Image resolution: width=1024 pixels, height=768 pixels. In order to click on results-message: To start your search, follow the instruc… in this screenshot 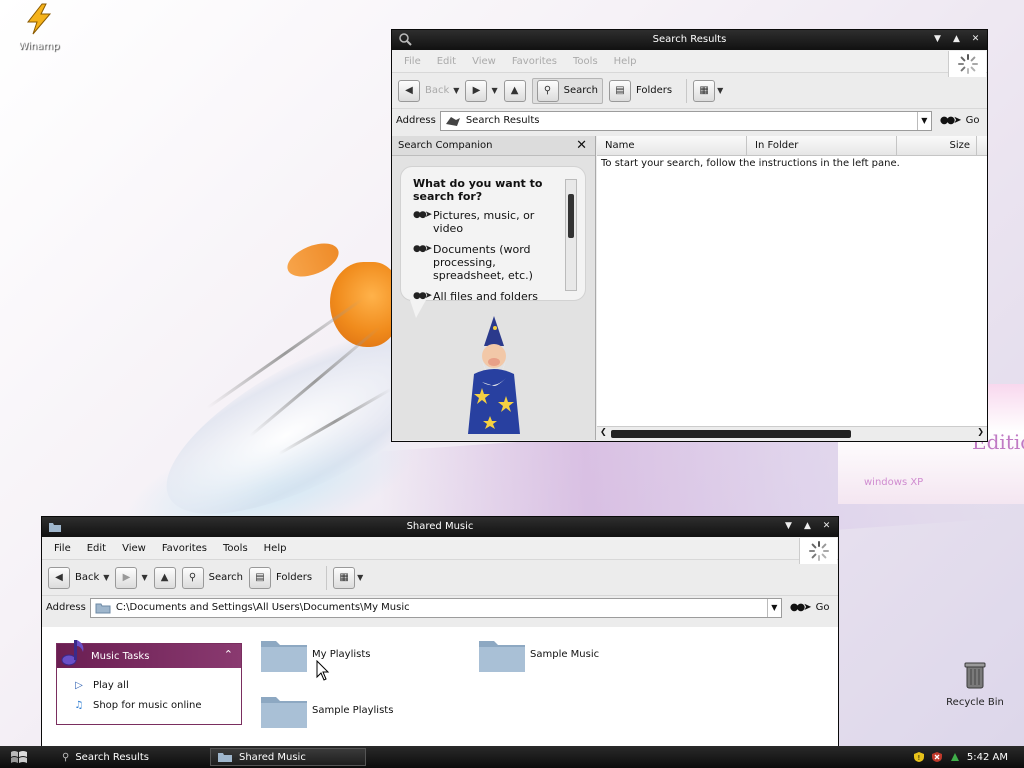, I will do `click(750, 163)`.